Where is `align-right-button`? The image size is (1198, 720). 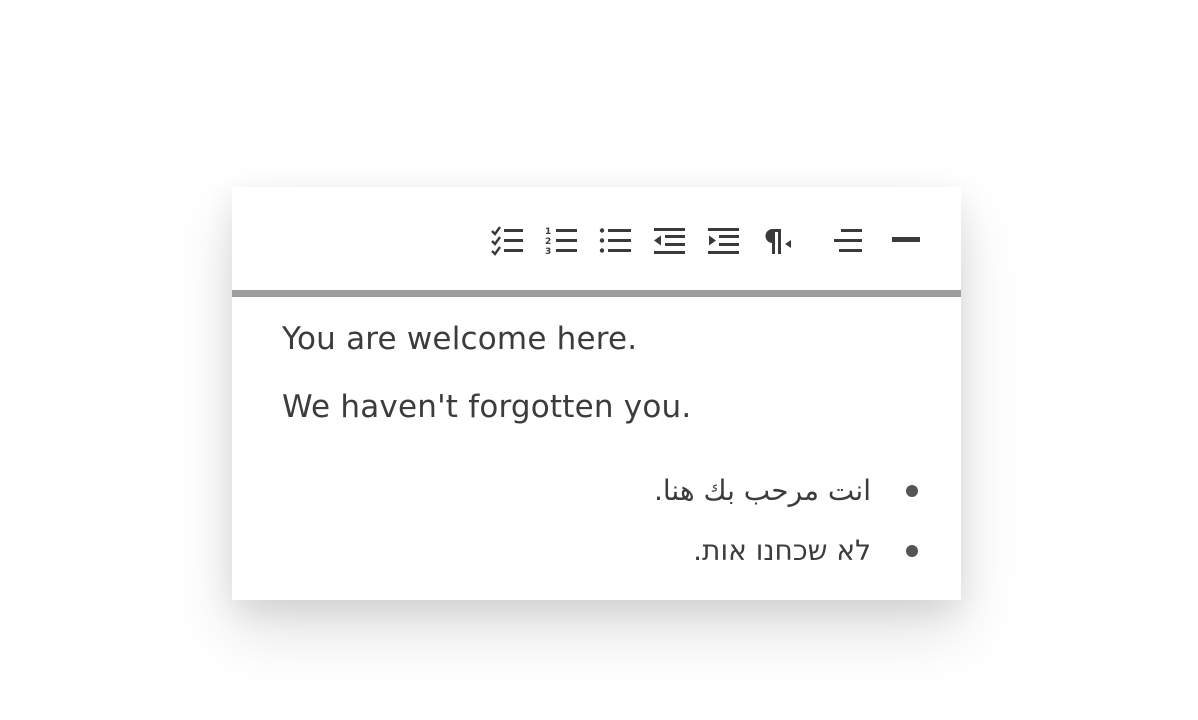 align-right-button is located at coordinates (848, 241).